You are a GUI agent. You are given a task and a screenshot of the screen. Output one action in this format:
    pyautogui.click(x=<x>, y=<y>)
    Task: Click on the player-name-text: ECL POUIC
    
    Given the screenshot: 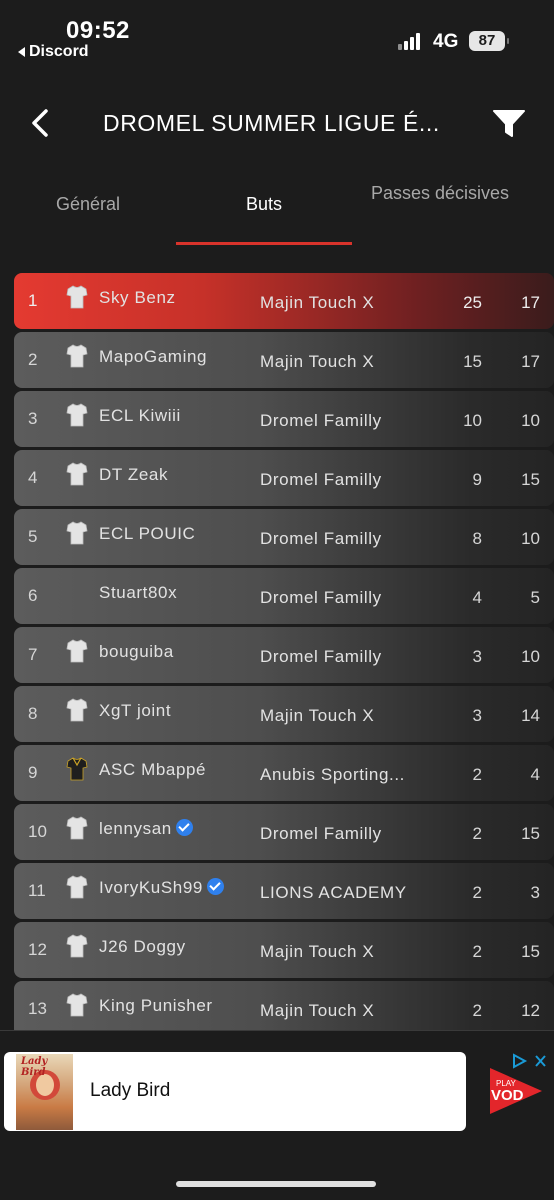 What is the action you would take?
    pyautogui.click(x=147, y=533)
    